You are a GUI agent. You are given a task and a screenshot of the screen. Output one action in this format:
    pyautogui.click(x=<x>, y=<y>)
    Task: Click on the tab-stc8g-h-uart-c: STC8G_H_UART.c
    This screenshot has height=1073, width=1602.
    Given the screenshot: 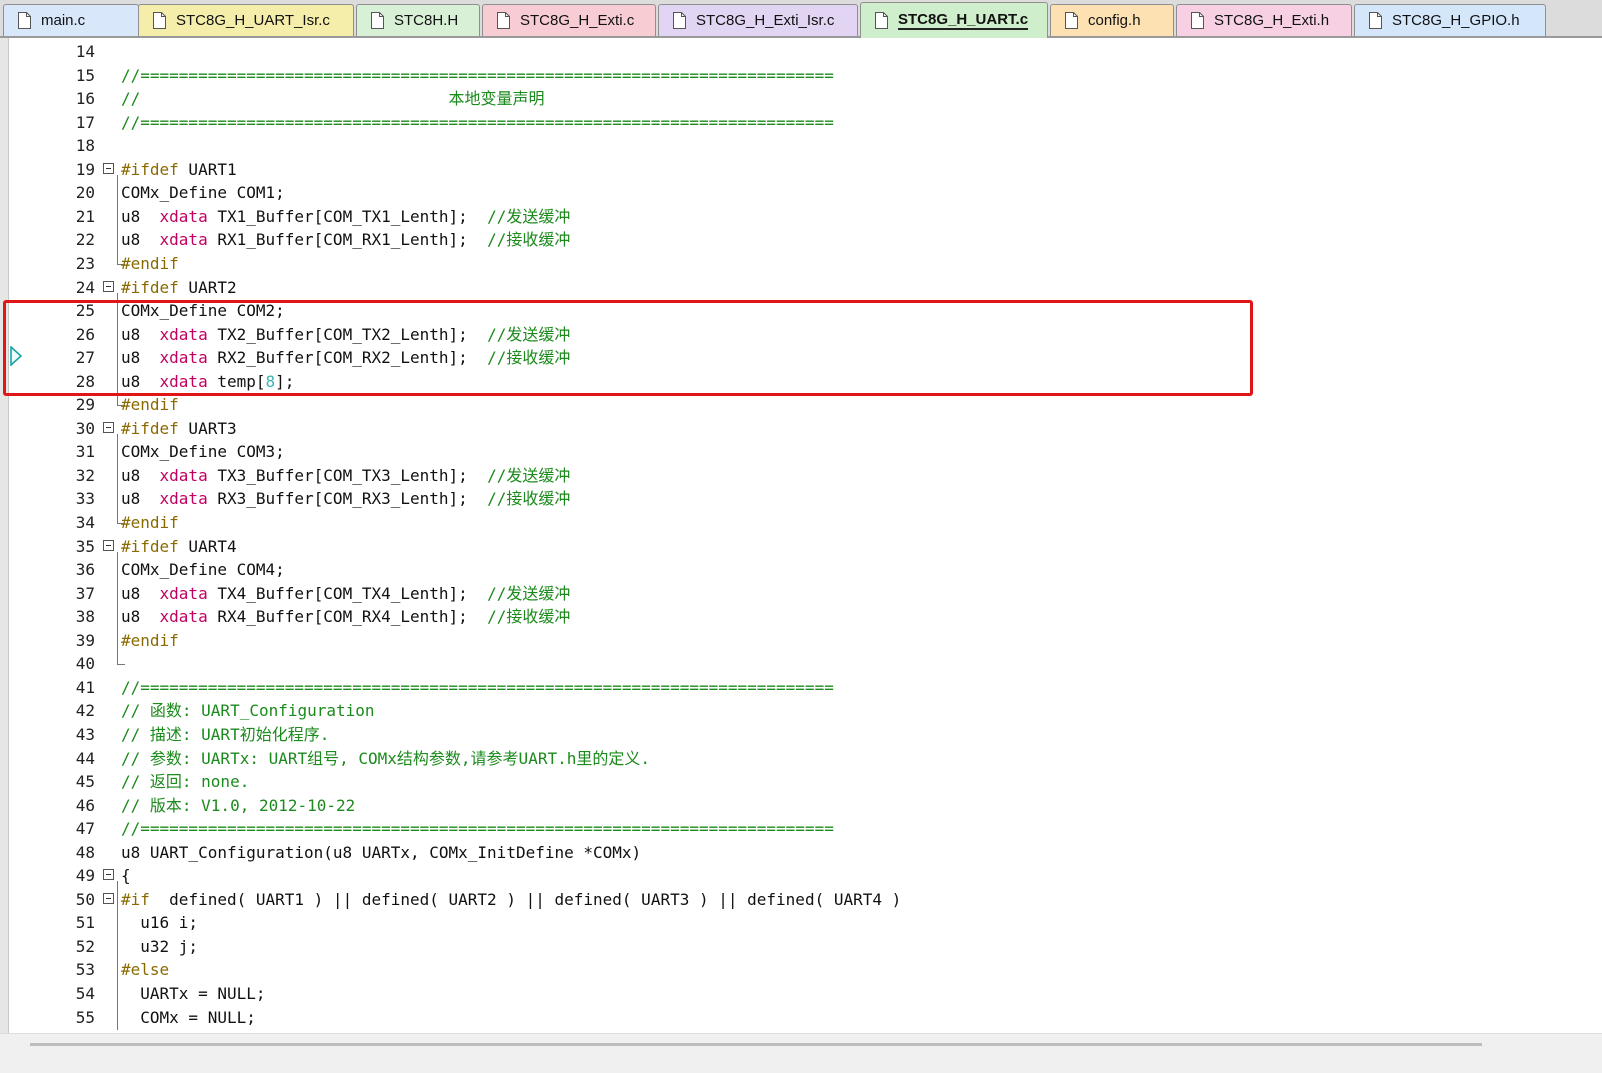 What is the action you would take?
    pyautogui.click(x=954, y=20)
    